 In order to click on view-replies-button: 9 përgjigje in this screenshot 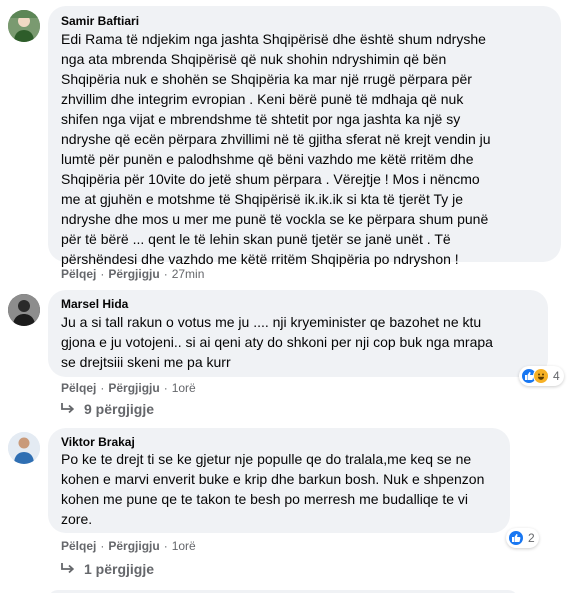, I will do `click(107, 409)`.